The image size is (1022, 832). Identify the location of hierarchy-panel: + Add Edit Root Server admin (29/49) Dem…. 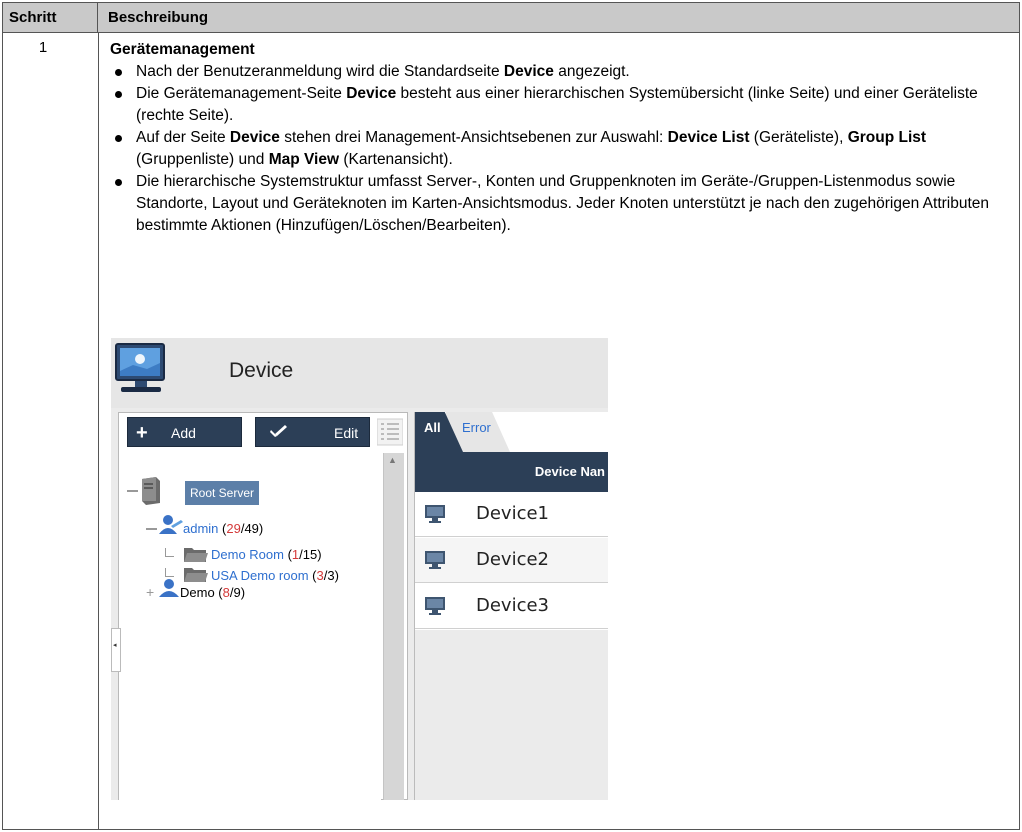
(263, 606).